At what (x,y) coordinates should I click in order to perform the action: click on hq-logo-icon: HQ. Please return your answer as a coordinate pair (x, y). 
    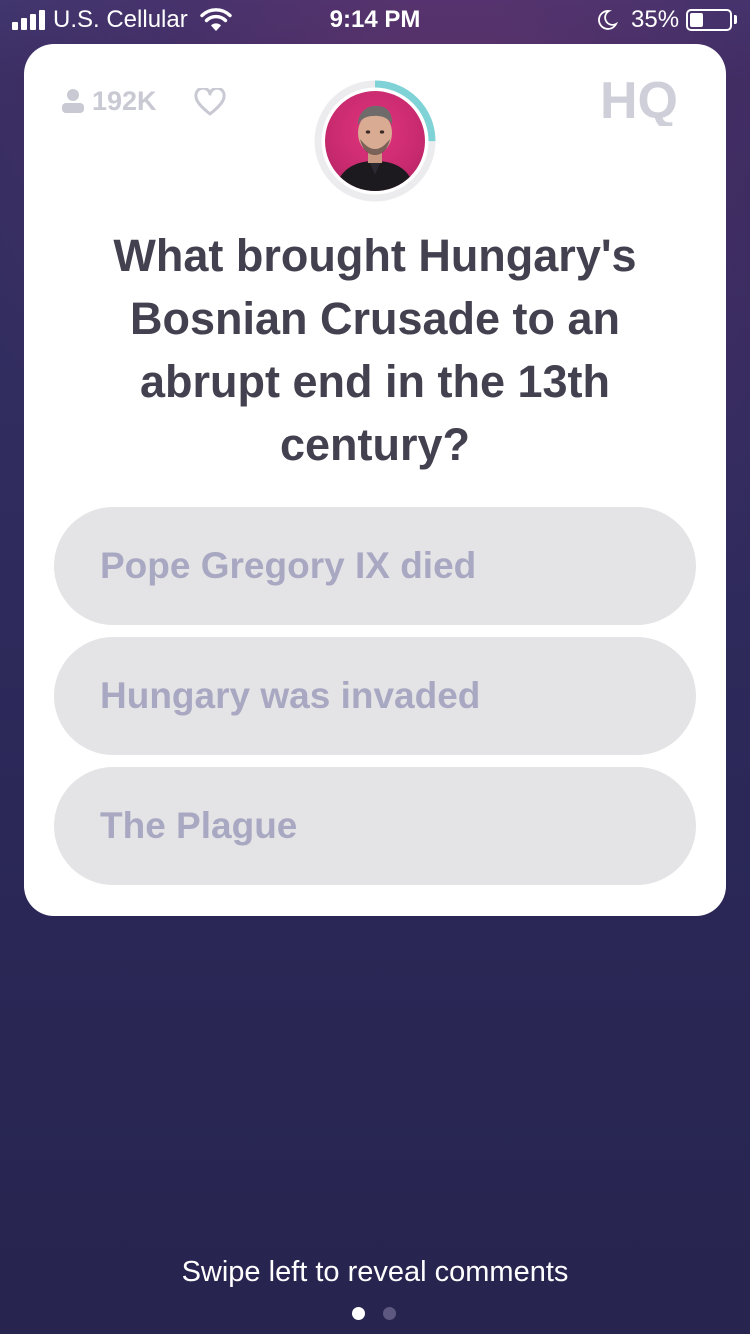
    Looking at the image, I should click on (639, 100).